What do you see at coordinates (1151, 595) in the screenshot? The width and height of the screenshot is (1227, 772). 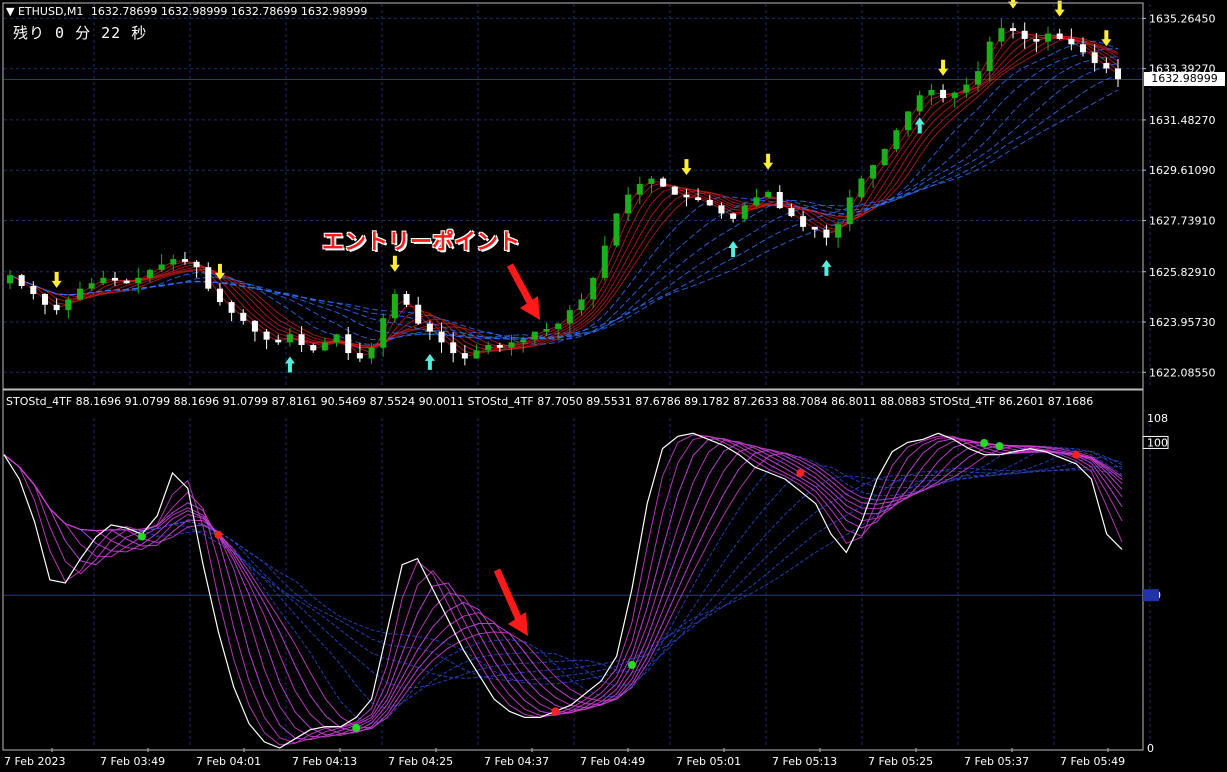 I see `stoch-level-50-box` at bounding box center [1151, 595].